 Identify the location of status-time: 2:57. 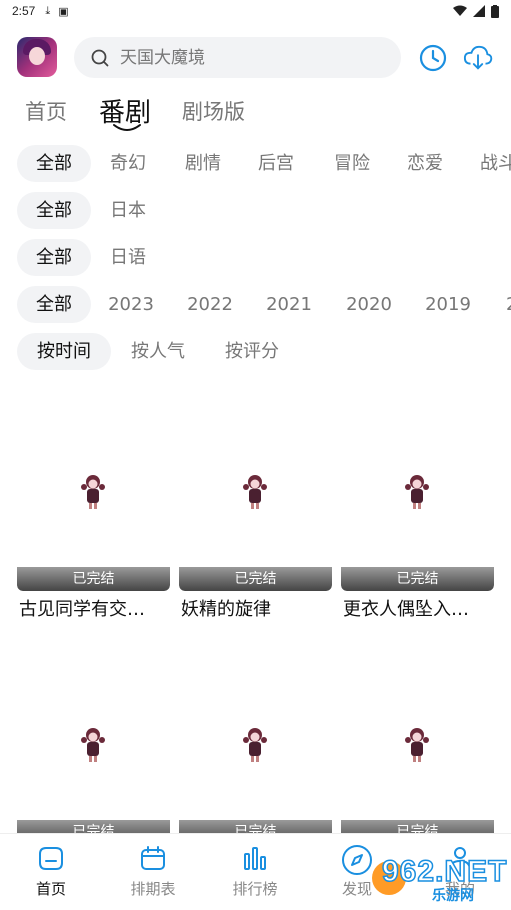
(24, 11).